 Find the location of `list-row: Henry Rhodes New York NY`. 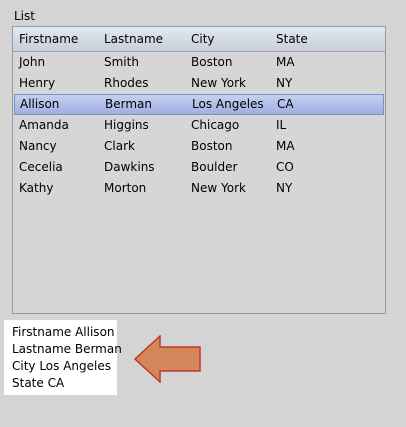

list-row: Henry Rhodes New York NY is located at coordinates (199, 83).